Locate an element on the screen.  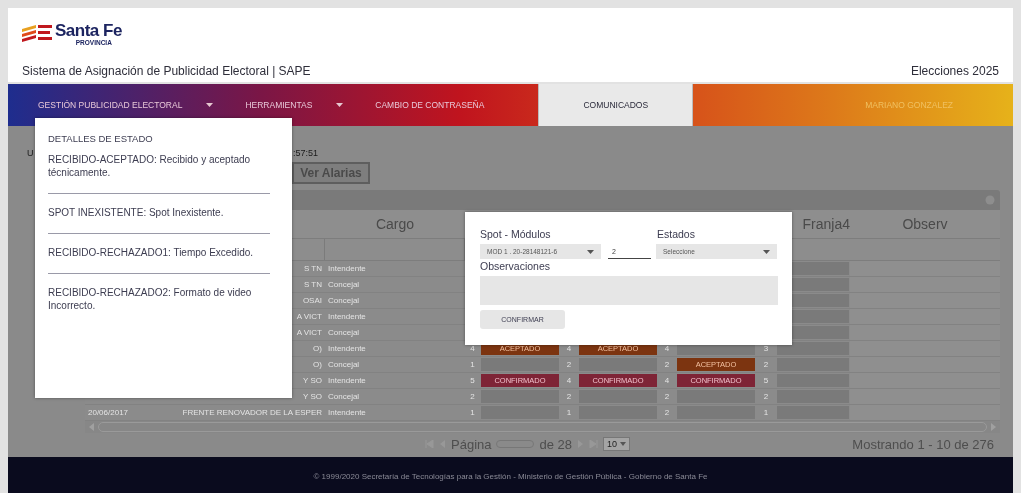
column-header: Franja4 is located at coordinates (826, 224).